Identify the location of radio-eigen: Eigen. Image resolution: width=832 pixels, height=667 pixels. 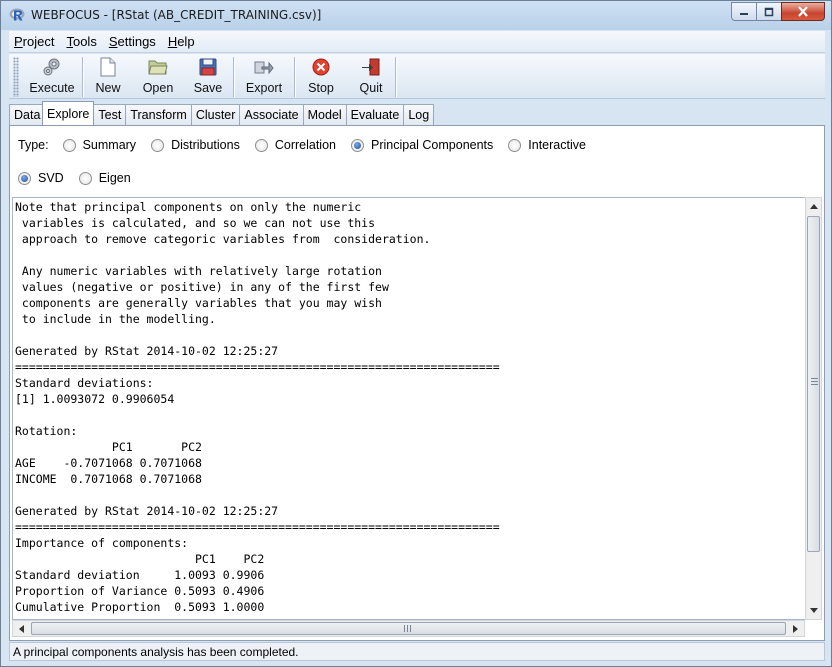
(104, 178).